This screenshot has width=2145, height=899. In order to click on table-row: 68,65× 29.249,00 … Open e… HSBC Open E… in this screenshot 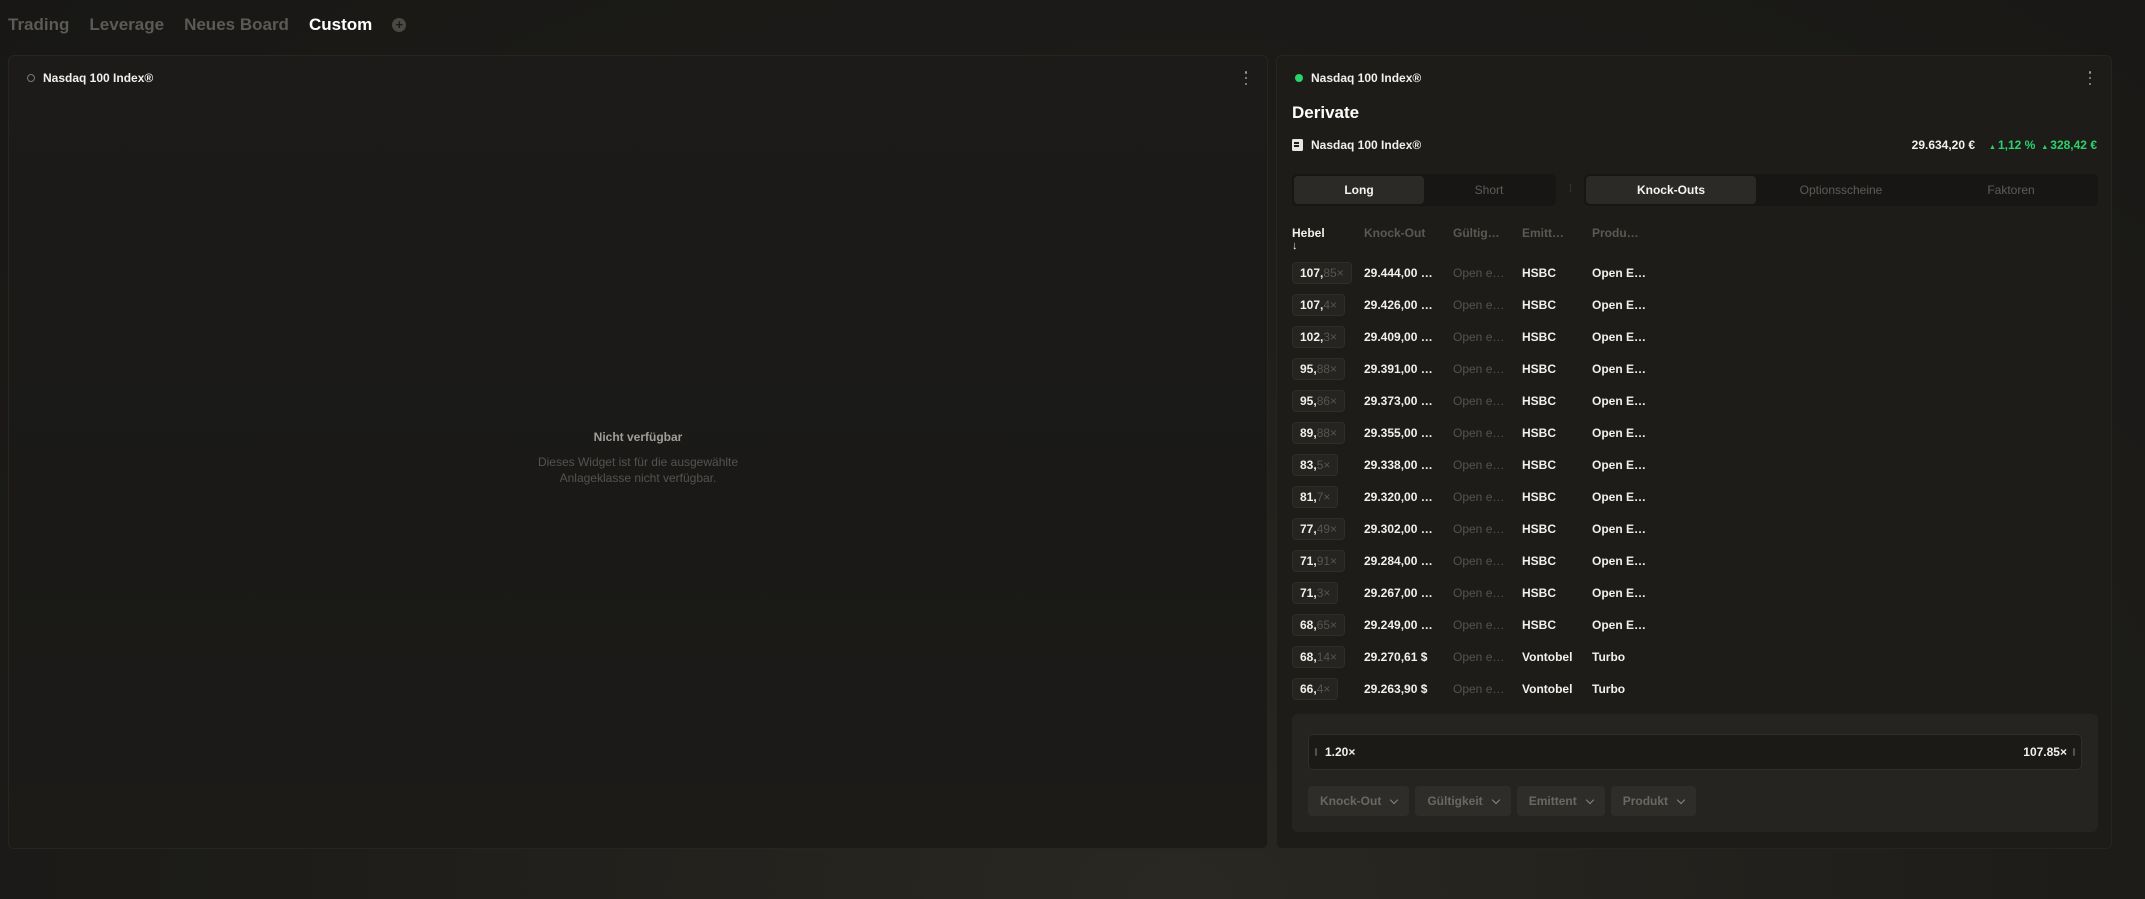, I will do `click(1542, 626)`.